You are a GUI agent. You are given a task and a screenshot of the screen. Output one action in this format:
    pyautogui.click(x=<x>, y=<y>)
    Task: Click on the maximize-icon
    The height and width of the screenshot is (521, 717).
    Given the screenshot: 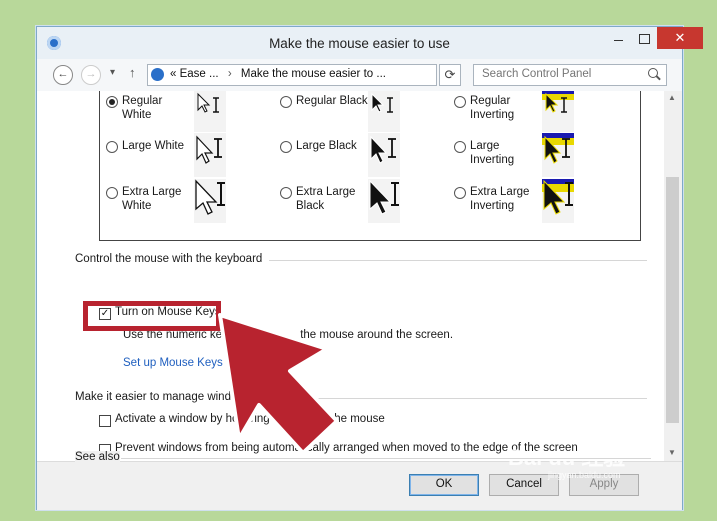 What is the action you would take?
    pyautogui.click(x=644, y=38)
    